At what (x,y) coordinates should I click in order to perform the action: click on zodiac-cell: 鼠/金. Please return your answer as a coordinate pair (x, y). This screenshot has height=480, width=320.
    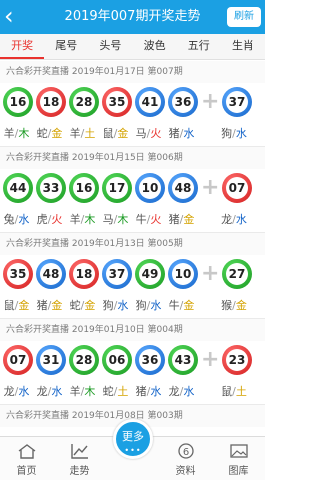
    Looking at the image, I should click on (115, 133).